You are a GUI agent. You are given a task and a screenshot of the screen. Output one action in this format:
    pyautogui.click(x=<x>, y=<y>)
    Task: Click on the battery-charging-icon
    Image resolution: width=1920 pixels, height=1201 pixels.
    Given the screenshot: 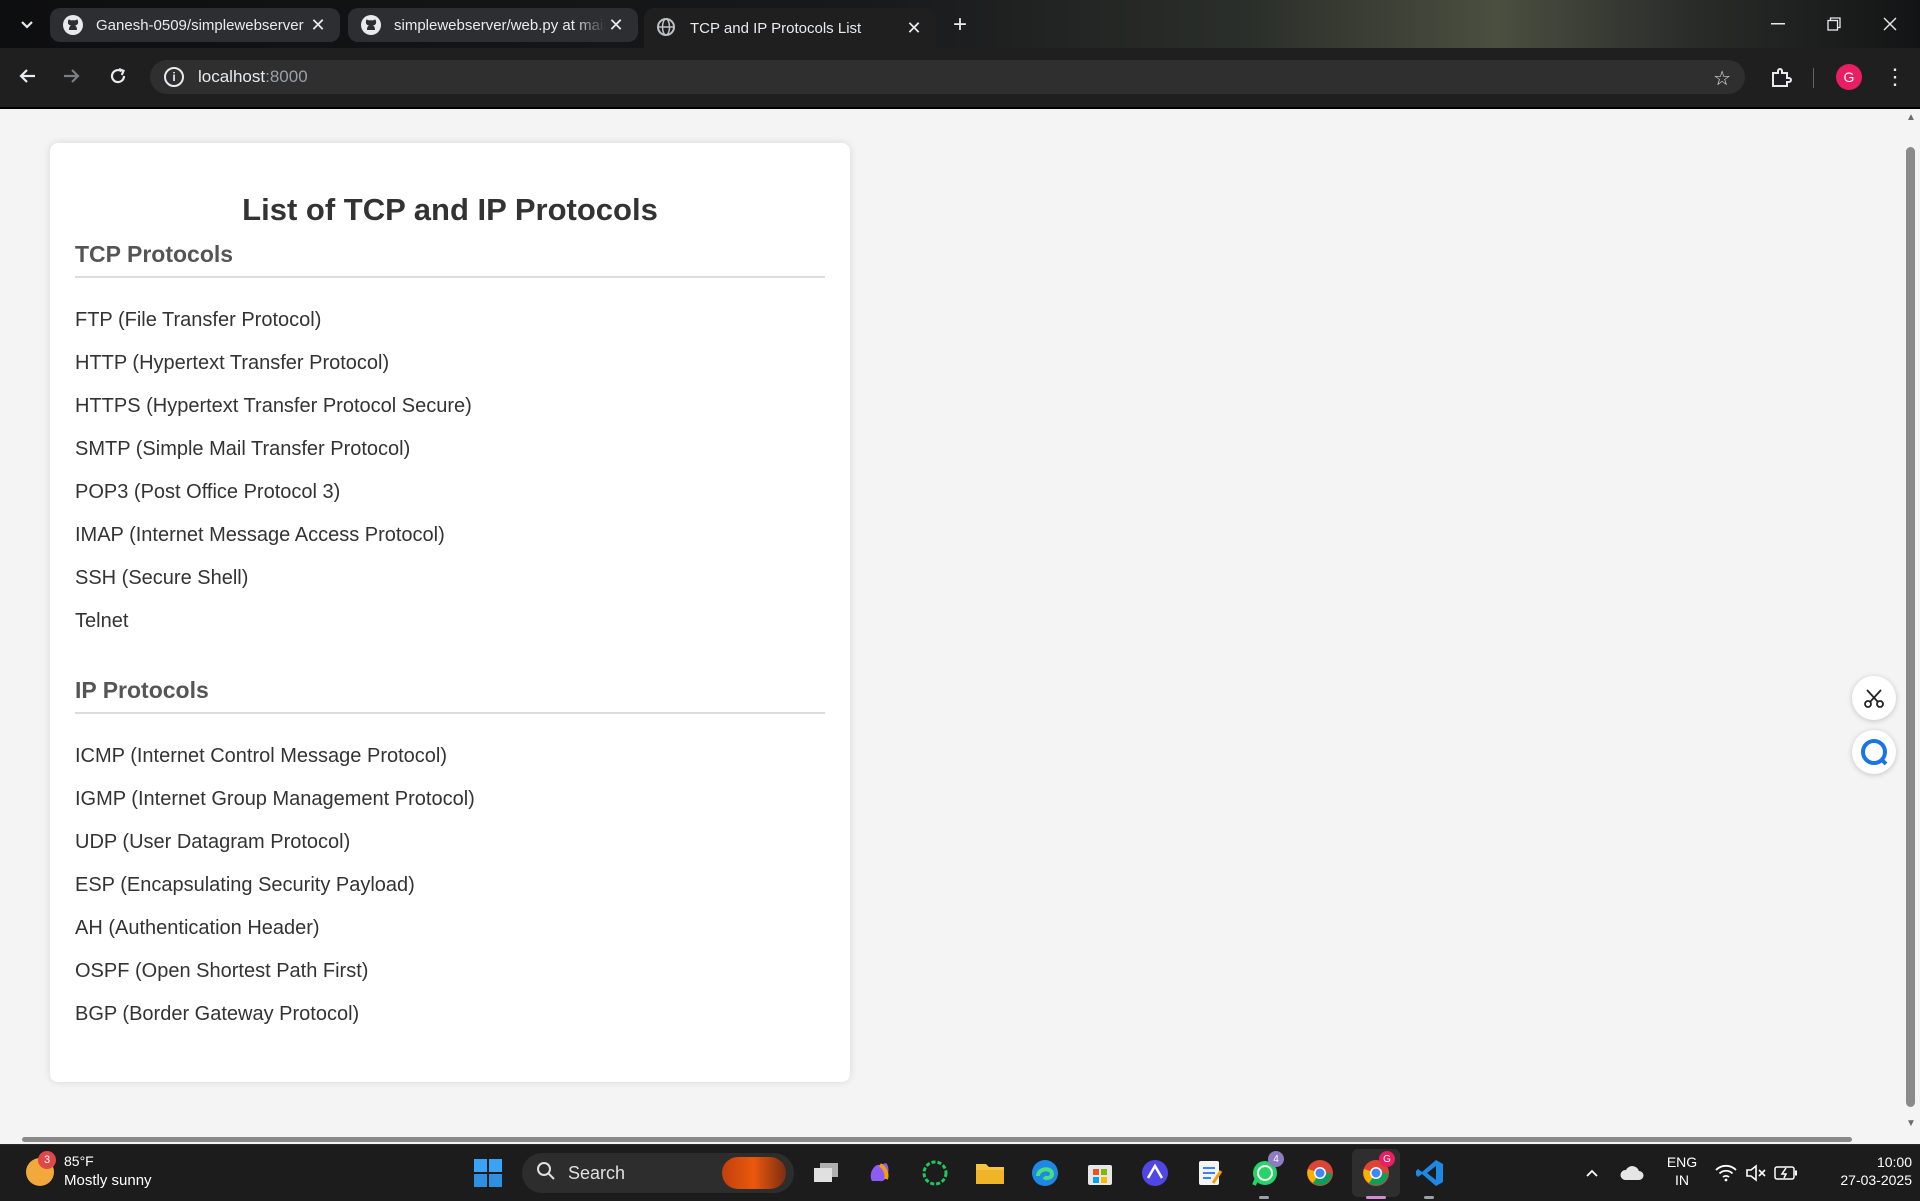 What is the action you would take?
    pyautogui.click(x=1786, y=1173)
    